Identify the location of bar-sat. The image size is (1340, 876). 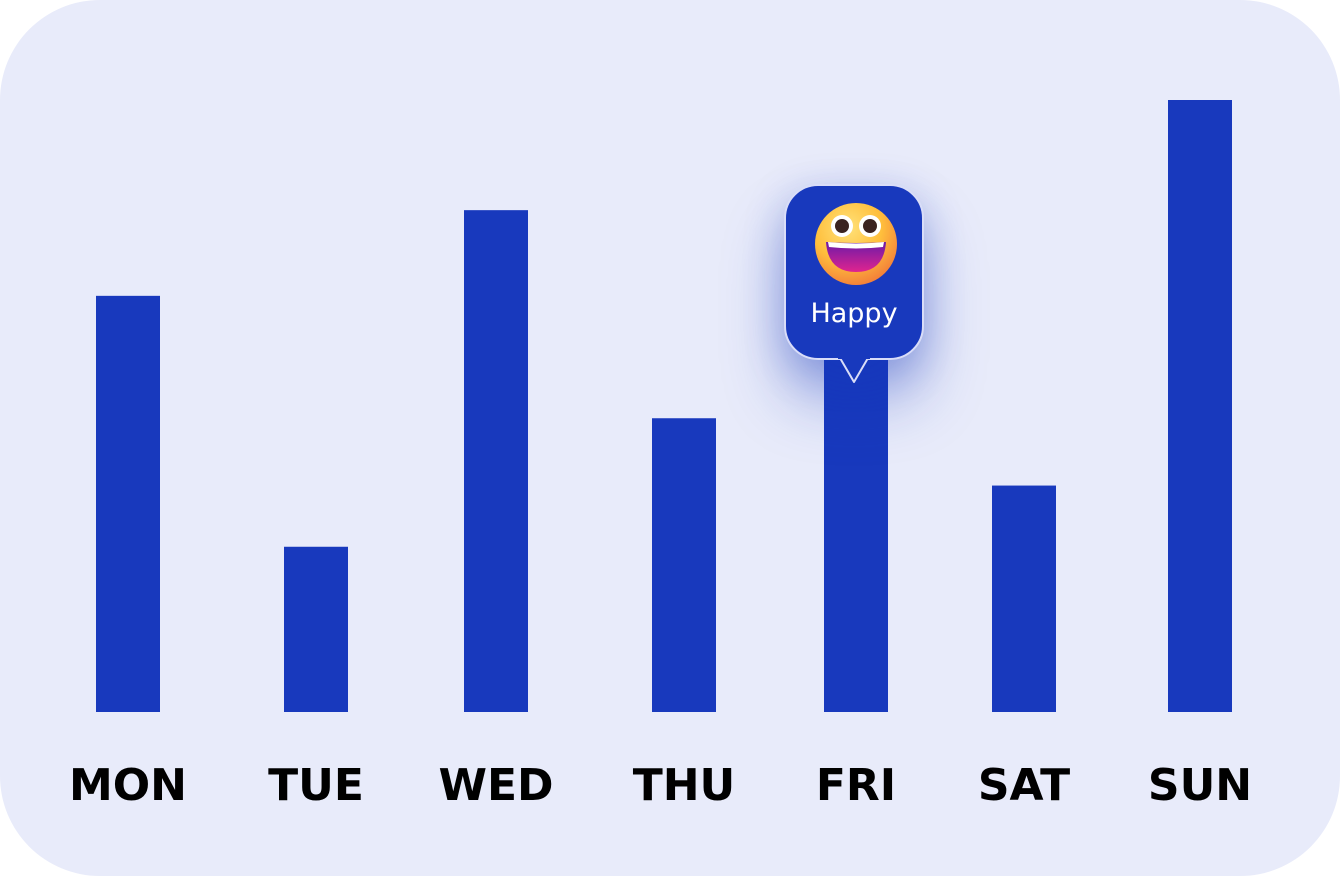
(1024, 598).